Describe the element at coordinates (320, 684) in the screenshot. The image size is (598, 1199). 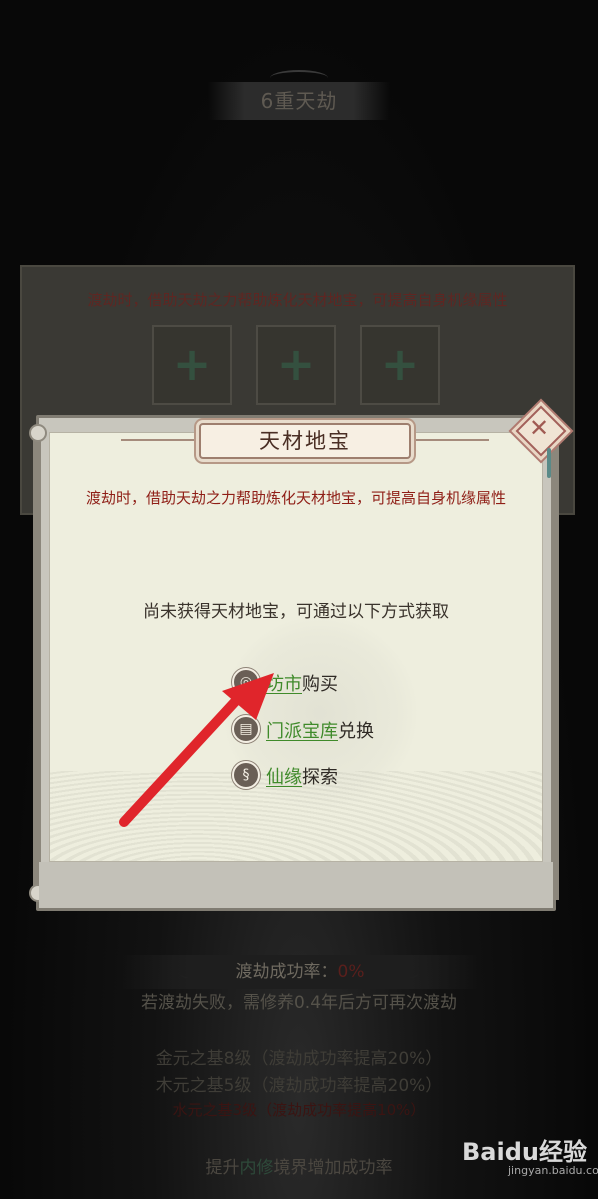
I see `market-action: 购买` at that location.